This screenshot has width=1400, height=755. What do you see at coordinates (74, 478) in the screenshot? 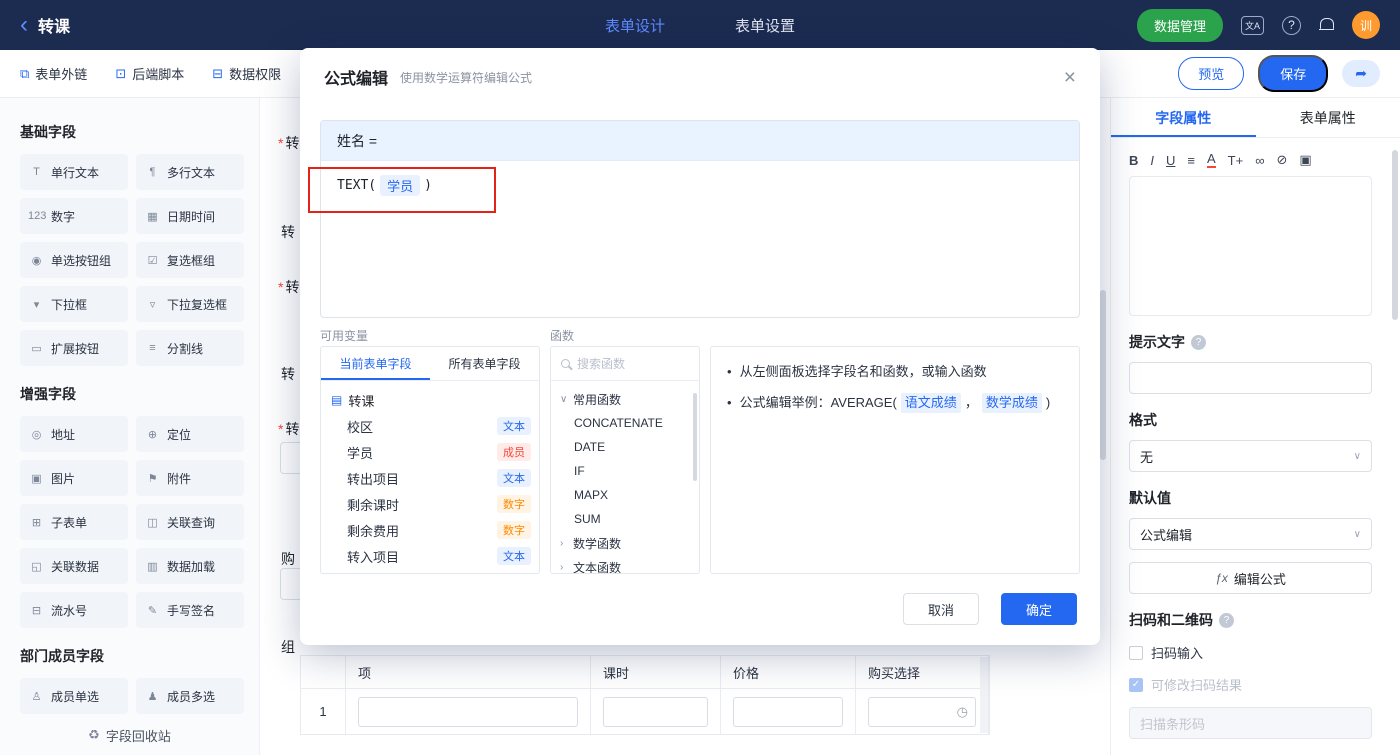
I see `palette-item-image: ▣ 图片` at bounding box center [74, 478].